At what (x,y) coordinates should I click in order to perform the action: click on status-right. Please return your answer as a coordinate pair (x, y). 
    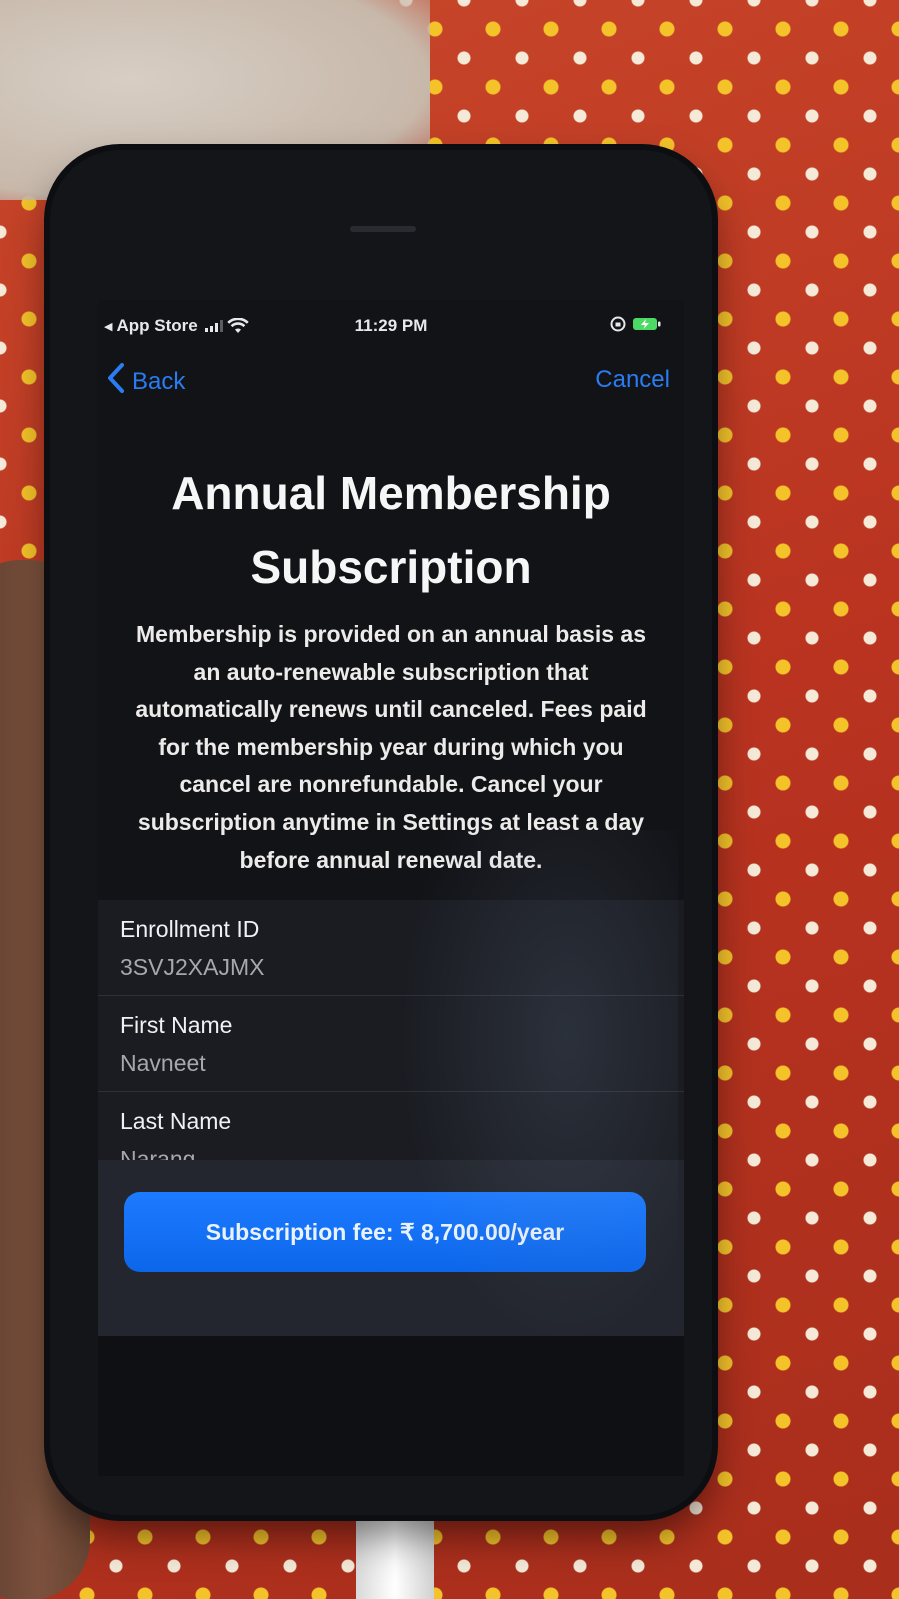
    Looking at the image, I should click on (636, 324).